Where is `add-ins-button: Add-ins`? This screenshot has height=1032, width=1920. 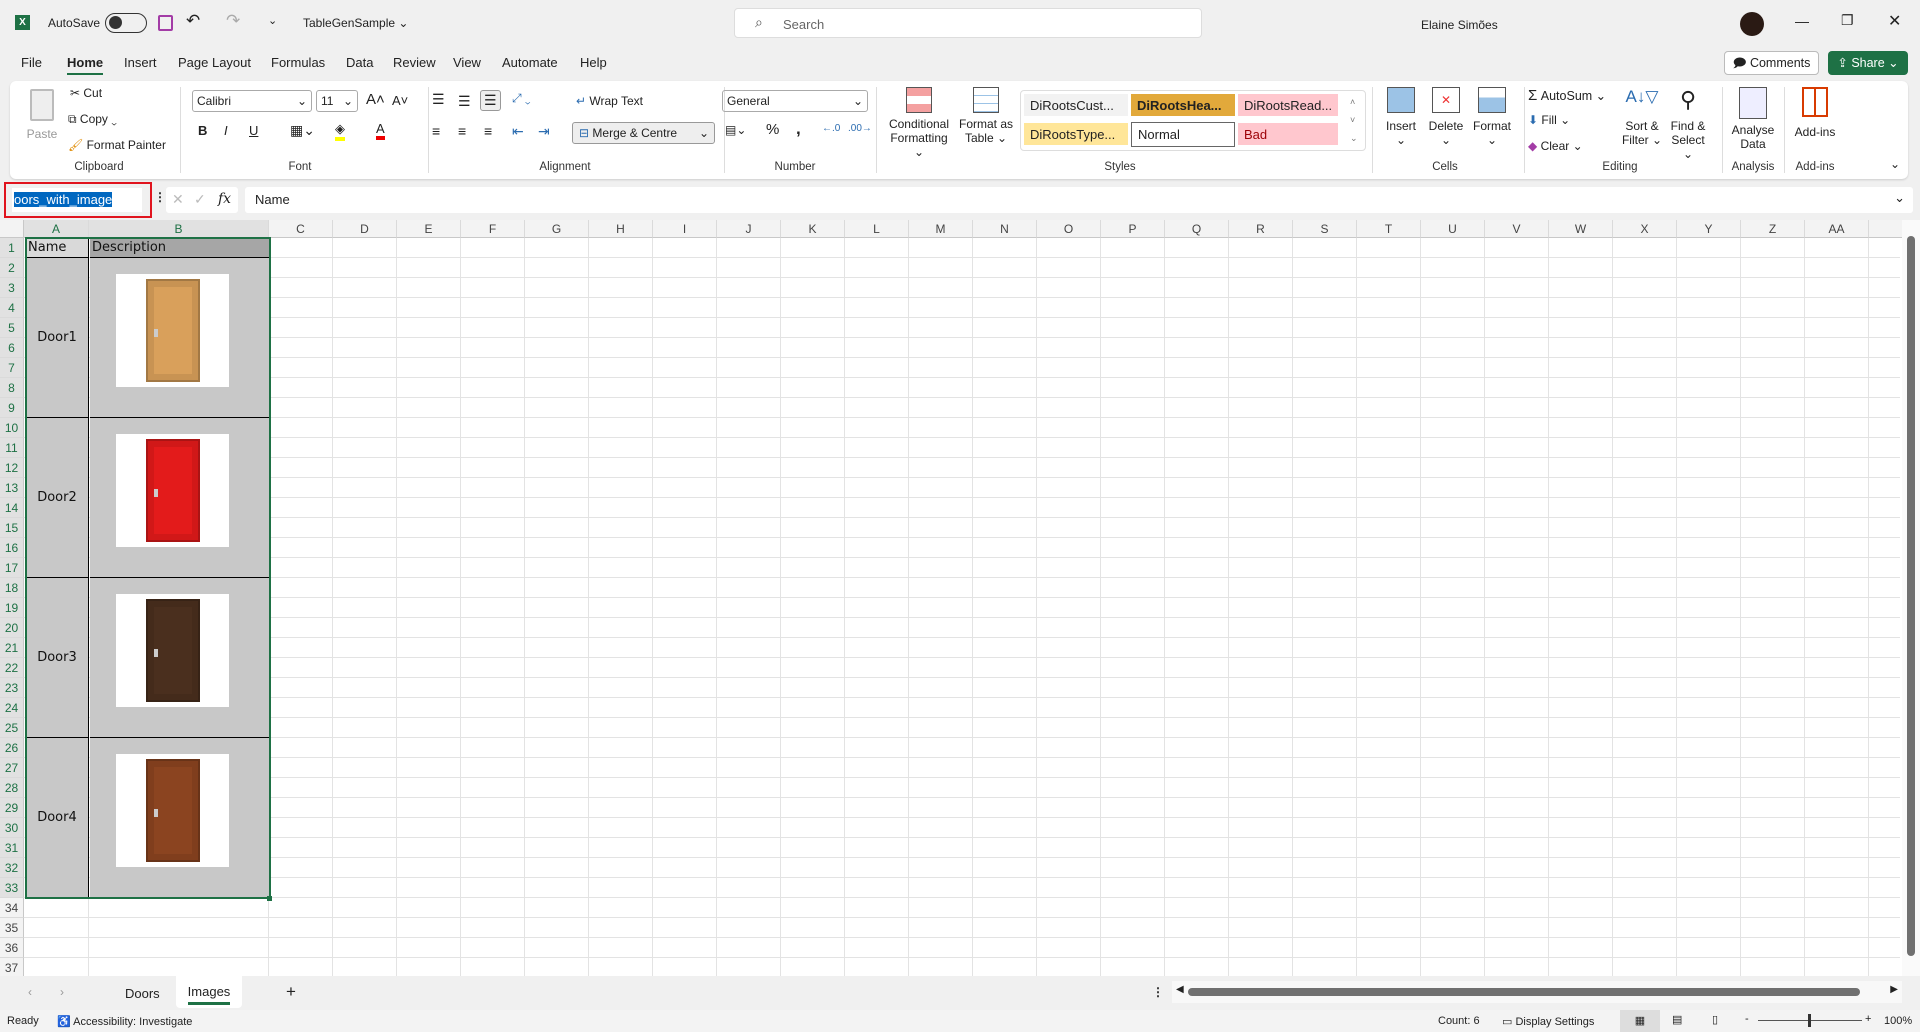 add-ins-button: Add-ins is located at coordinates (1815, 113).